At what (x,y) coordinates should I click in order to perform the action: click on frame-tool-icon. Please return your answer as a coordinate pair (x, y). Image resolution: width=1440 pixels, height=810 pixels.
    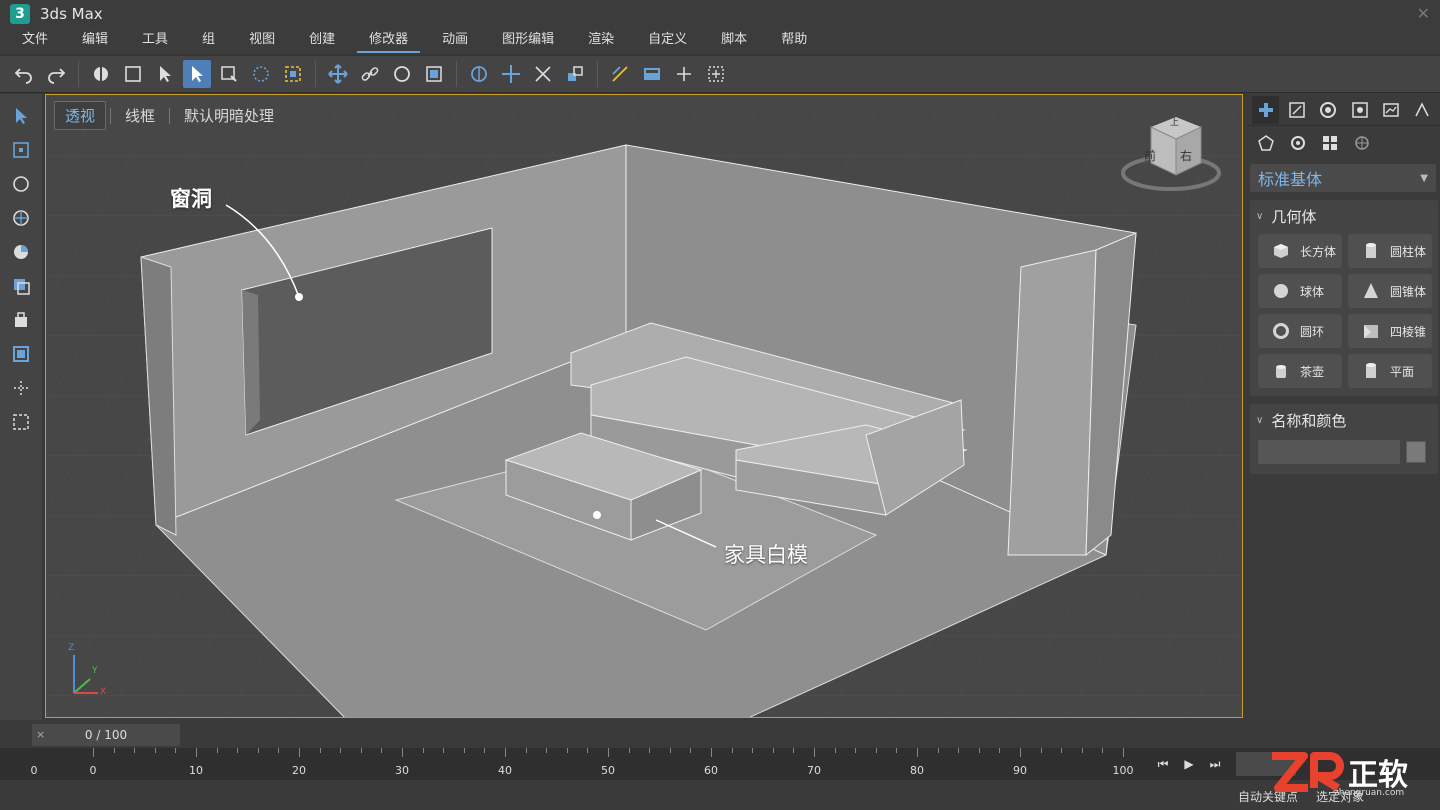
    Looking at the image, I should click on (21, 354).